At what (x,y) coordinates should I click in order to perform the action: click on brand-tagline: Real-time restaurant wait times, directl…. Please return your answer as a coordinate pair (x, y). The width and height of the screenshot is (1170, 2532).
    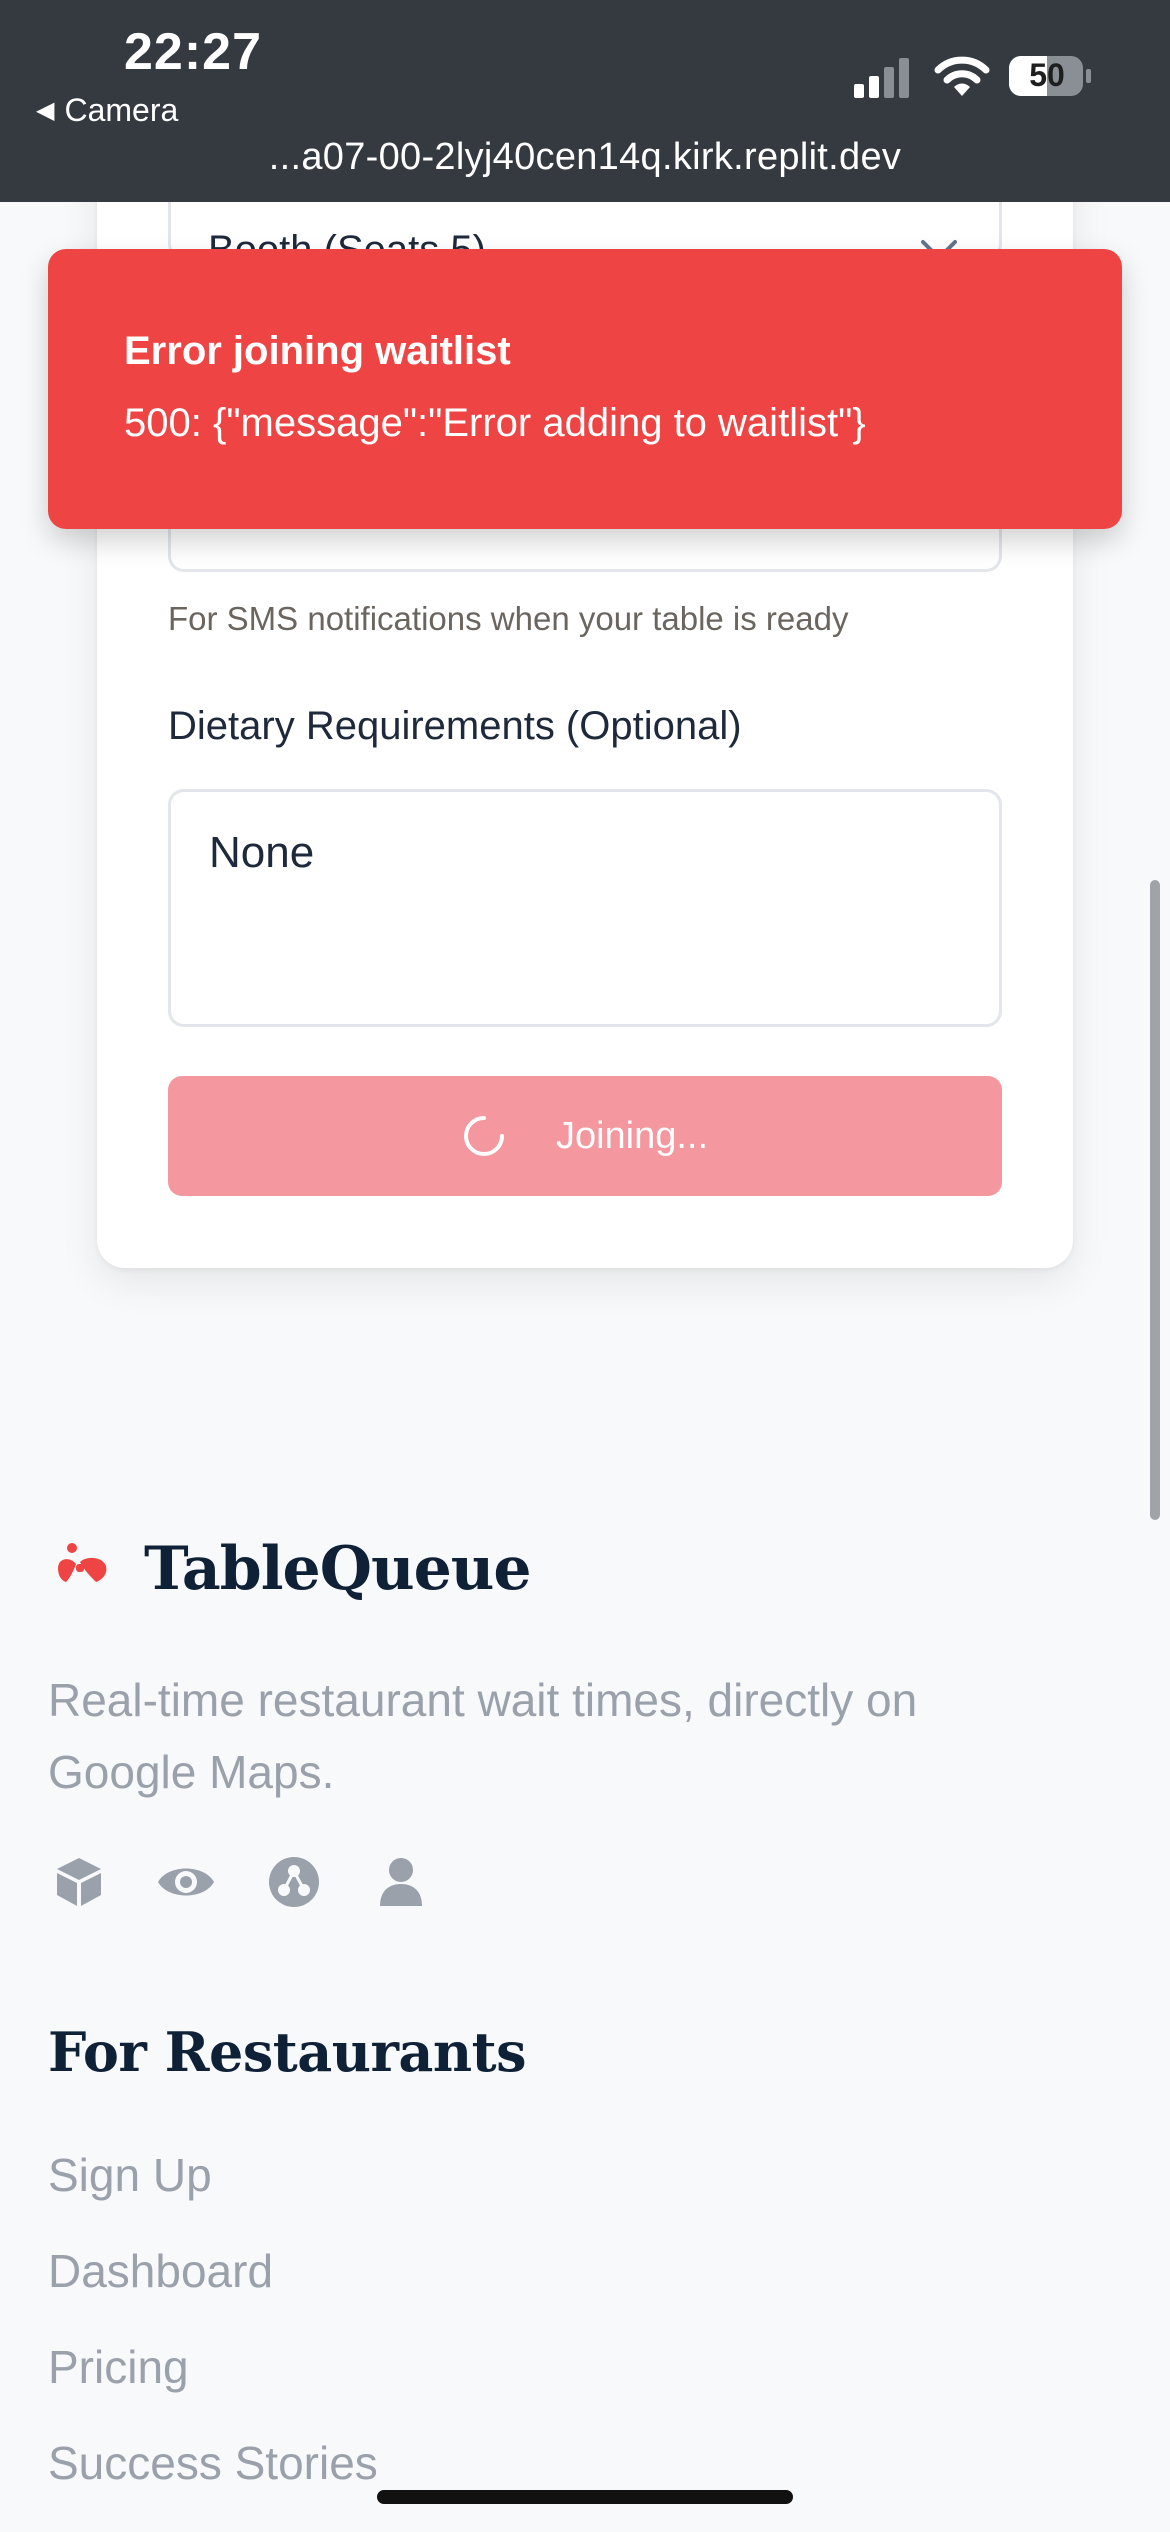
    Looking at the image, I should click on (483, 1736).